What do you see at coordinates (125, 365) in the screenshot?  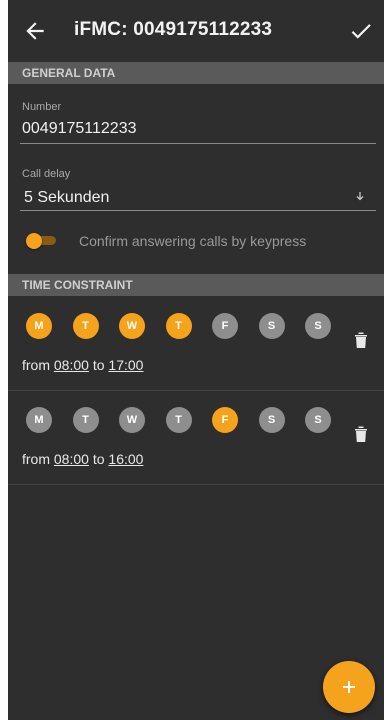 I see `to-time-link: 17:00` at bounding box center [125, 365].